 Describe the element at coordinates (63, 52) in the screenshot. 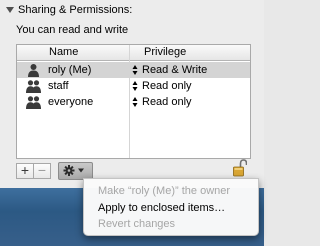

I see `column-header-name: Name` at that location.